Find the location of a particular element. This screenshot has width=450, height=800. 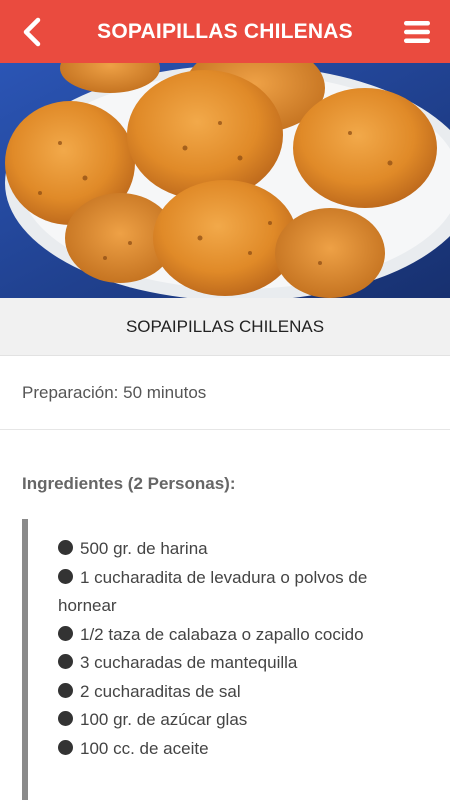

ingredient-item: 2 cucharaditas de sal is located at coordinates (240, 692).